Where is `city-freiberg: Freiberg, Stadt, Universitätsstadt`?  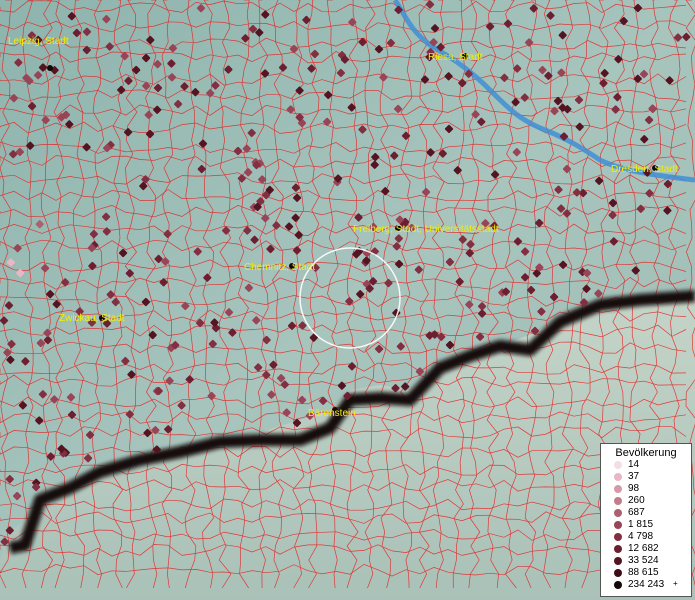
city-freiberg: Freiberg, Stadt, Universitätsstadt is located at coordinates (426, 229).